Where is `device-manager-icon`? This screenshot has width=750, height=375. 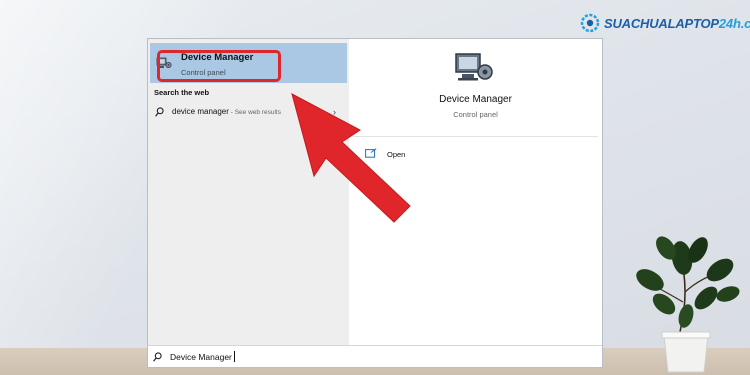
device-manager-icon is located at coordinates (474, 67).